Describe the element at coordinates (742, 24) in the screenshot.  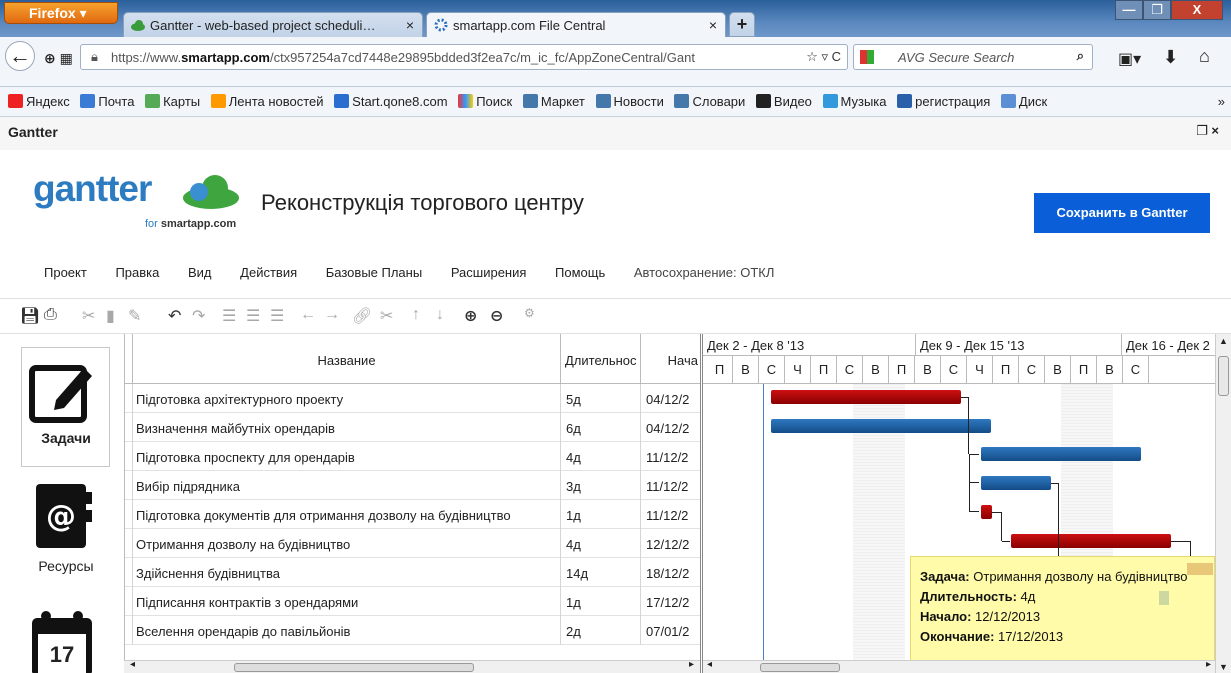
I see `new-tab-button: +` at that location.